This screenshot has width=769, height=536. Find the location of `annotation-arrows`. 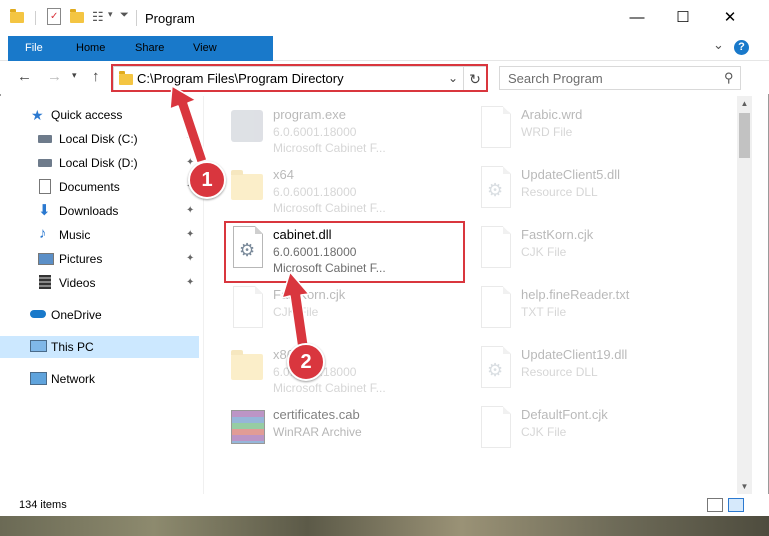

annotation-arrows is located at coordinates (239, 218).